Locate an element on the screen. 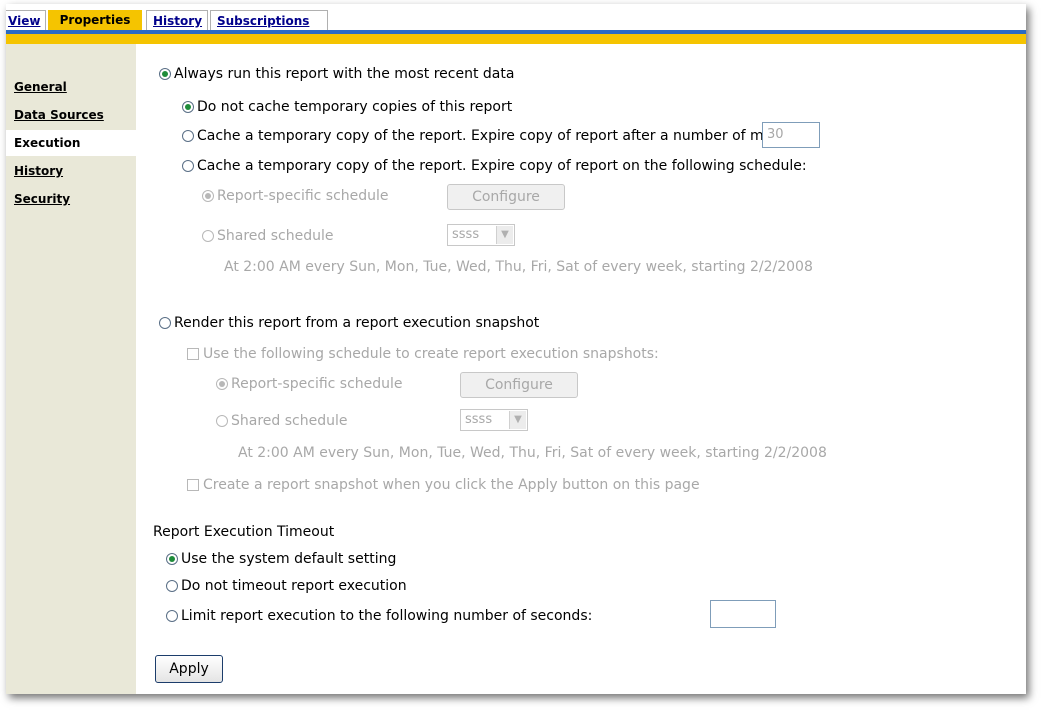 This screenshot has height=716, width=1058. snapshot-shared-selected: ssss is located at coordinates (479, 419).